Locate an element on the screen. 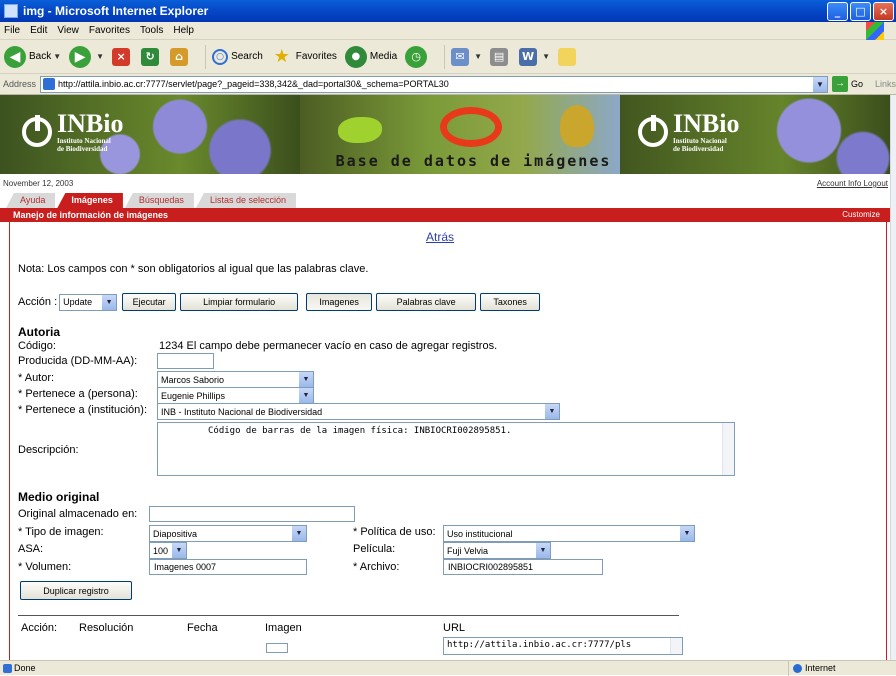 The height and width of the screenshot is (676, 896). tipo-label: * Tipo de imagen: is located at coordinates (61, 532).